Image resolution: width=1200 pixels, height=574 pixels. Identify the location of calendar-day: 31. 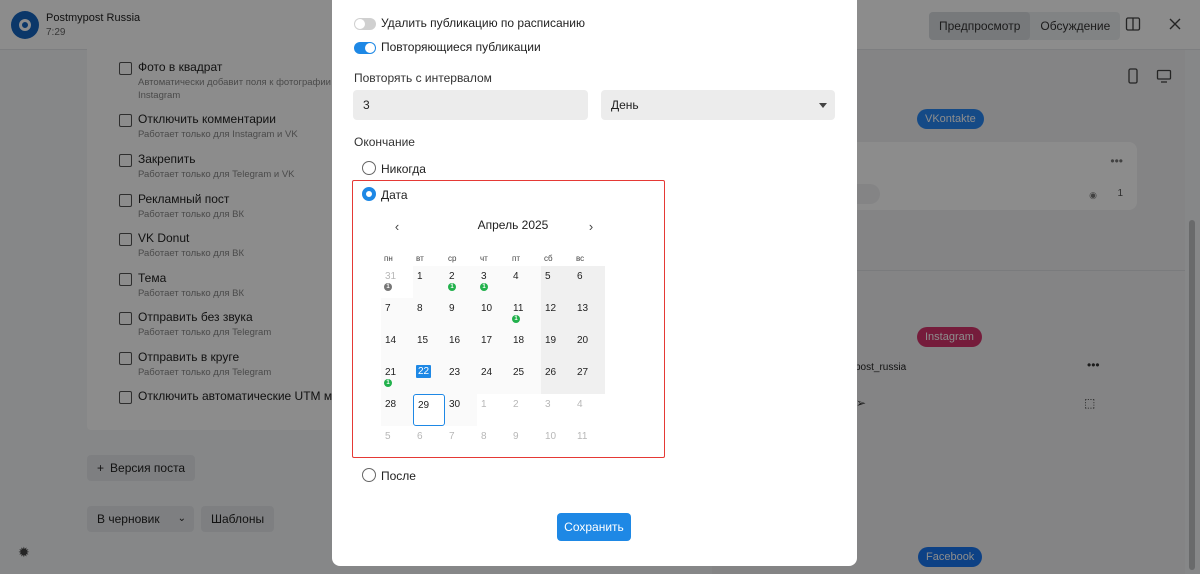
(493, 282).